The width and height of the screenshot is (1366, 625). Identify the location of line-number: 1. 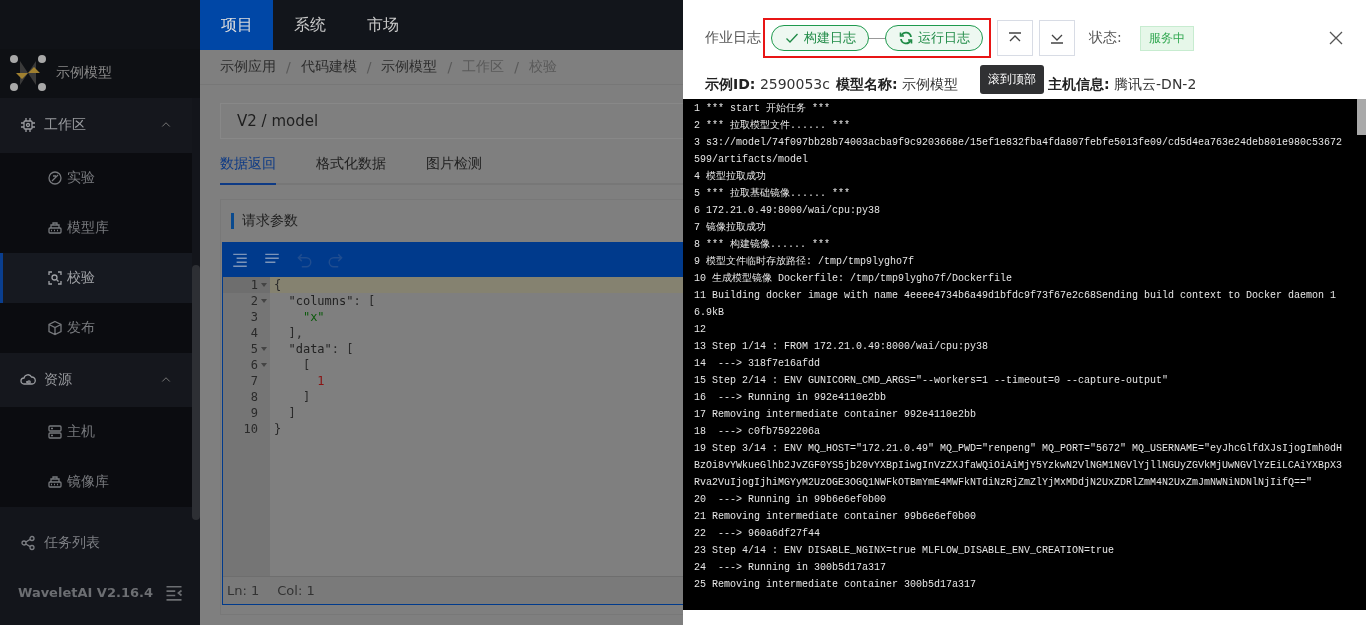
(254, 285).